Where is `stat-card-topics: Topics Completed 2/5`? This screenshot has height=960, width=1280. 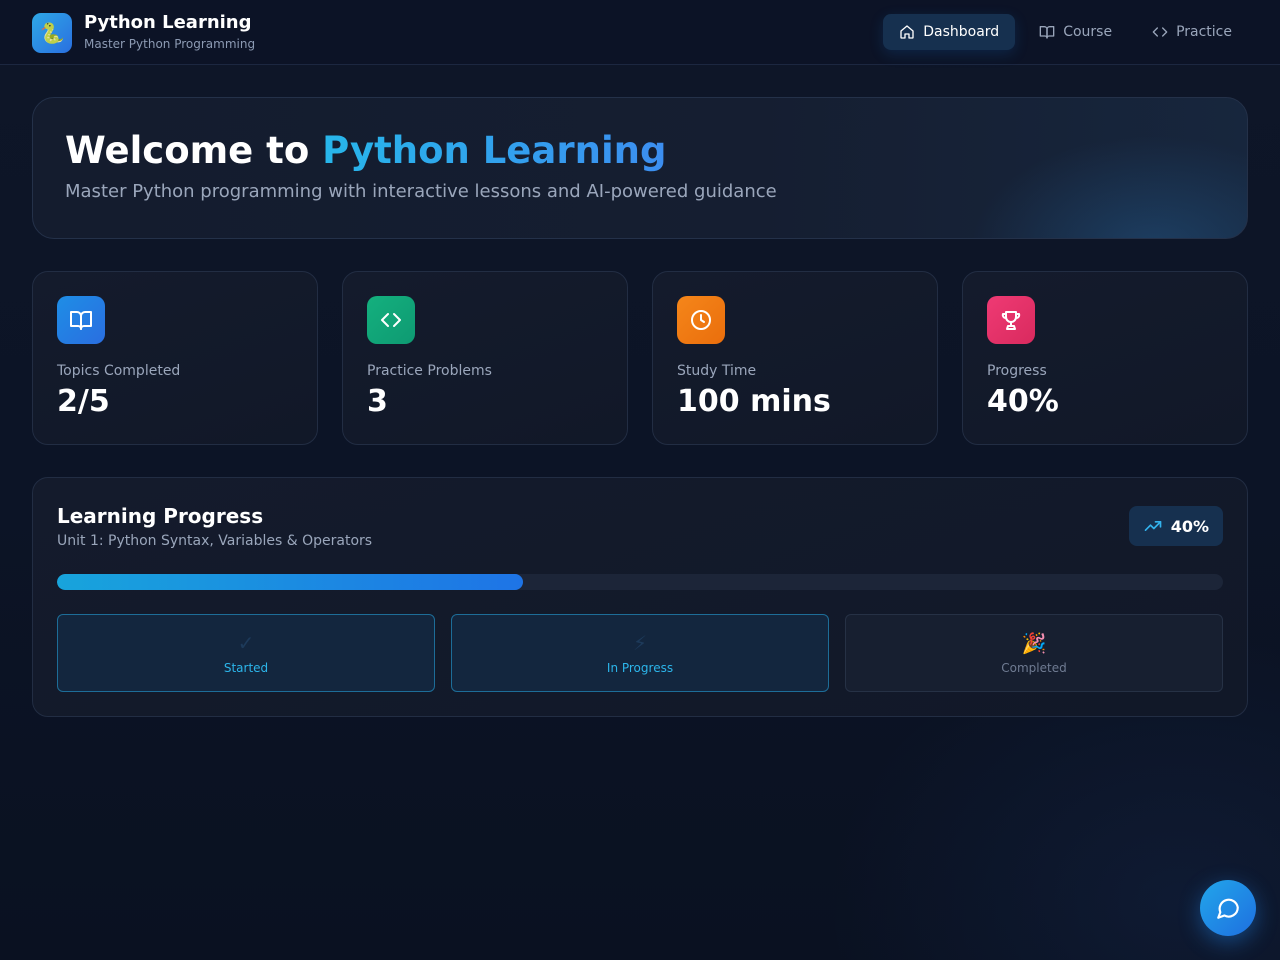
stat-card-topics: Topics Completed 2/5 is located at coordinates (175, 358).